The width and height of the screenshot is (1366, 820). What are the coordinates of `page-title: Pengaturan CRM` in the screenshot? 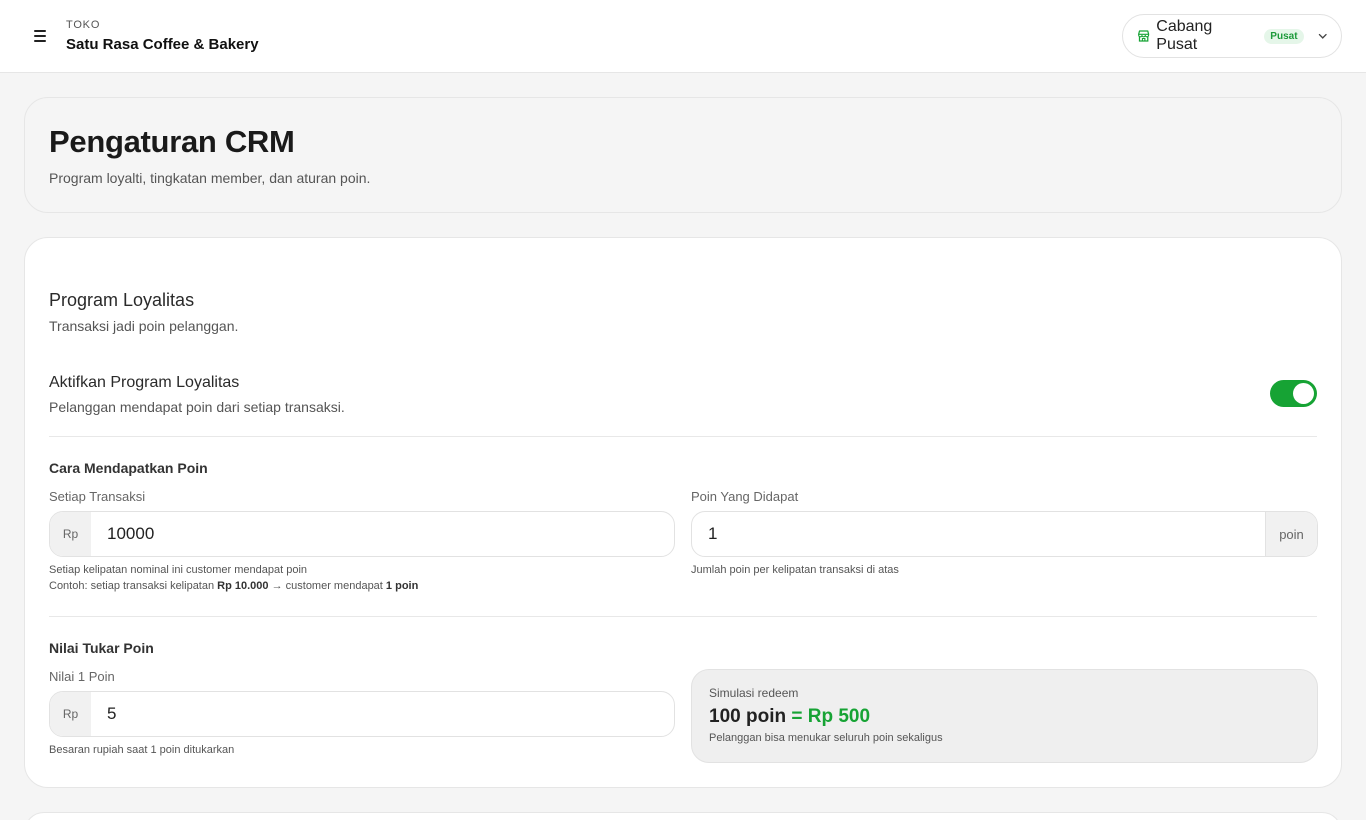 It's located at (172, 141).